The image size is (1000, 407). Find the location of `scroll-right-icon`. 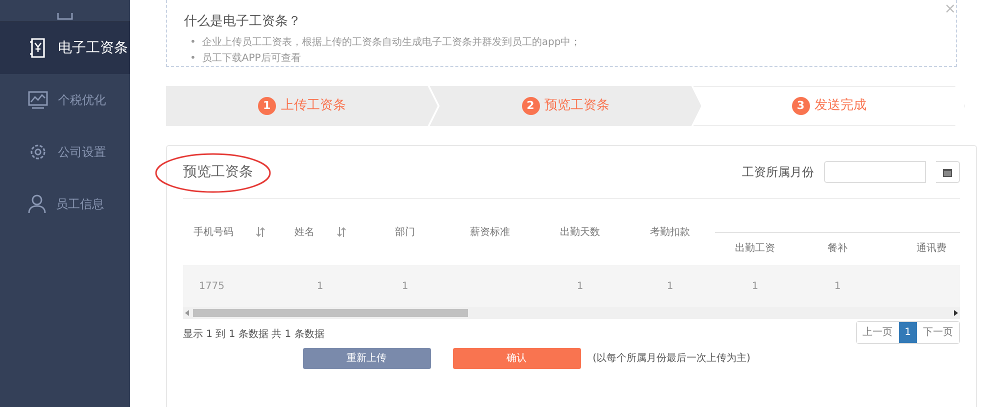

scroll-right-icon is located at coordinates (956, 313).